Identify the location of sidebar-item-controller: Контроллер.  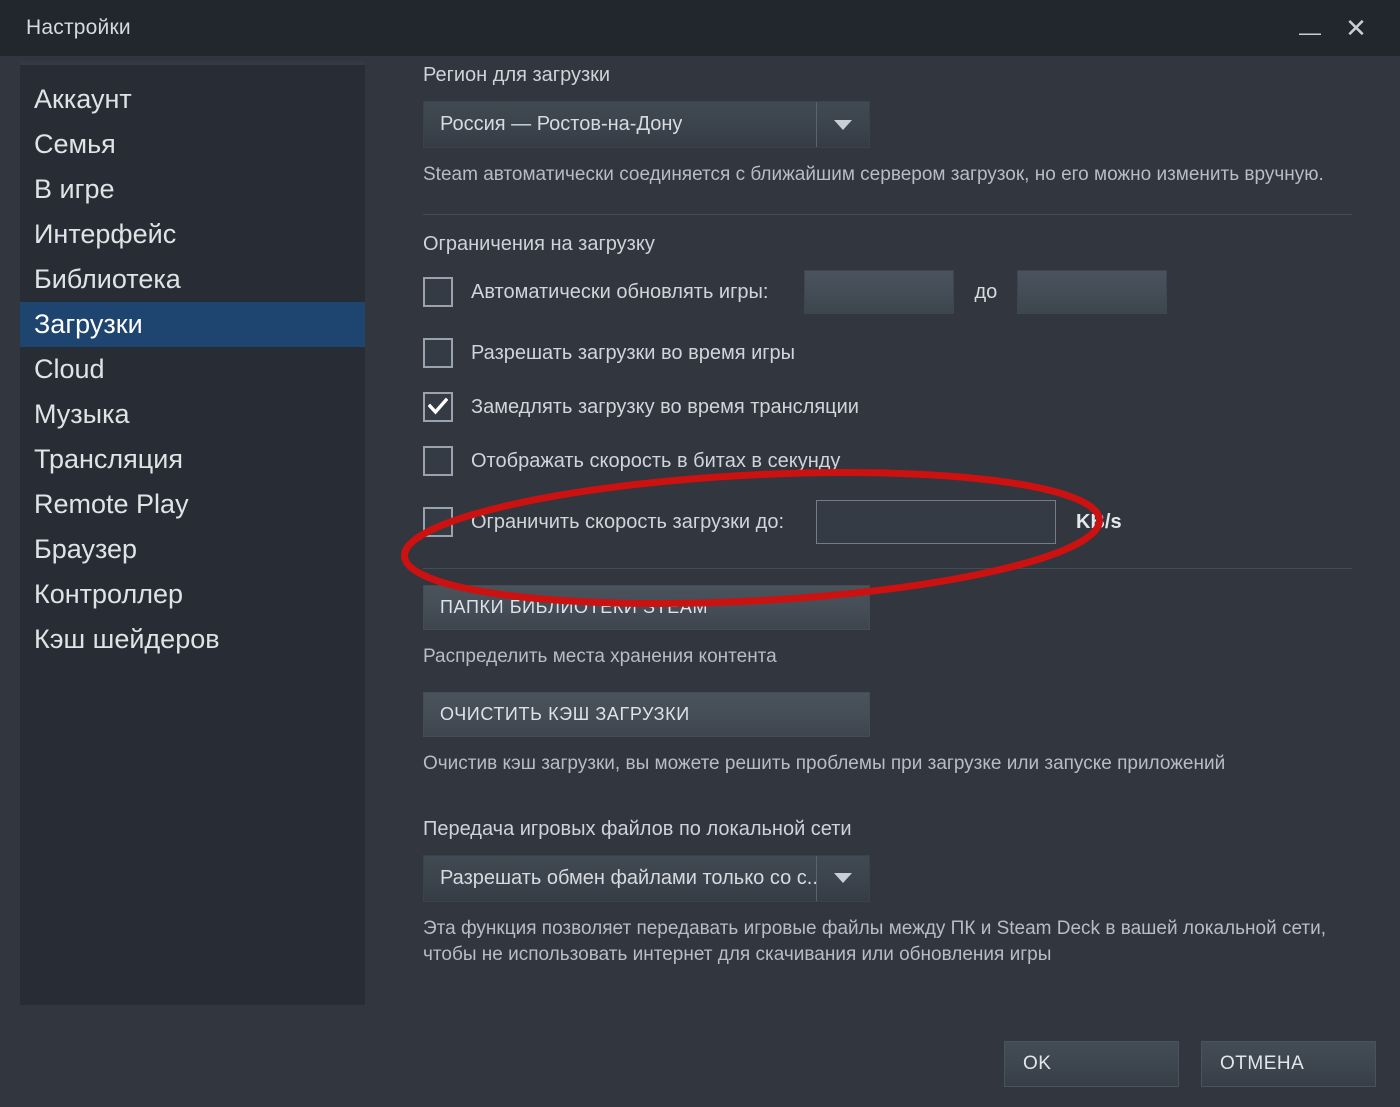
(192, 594).